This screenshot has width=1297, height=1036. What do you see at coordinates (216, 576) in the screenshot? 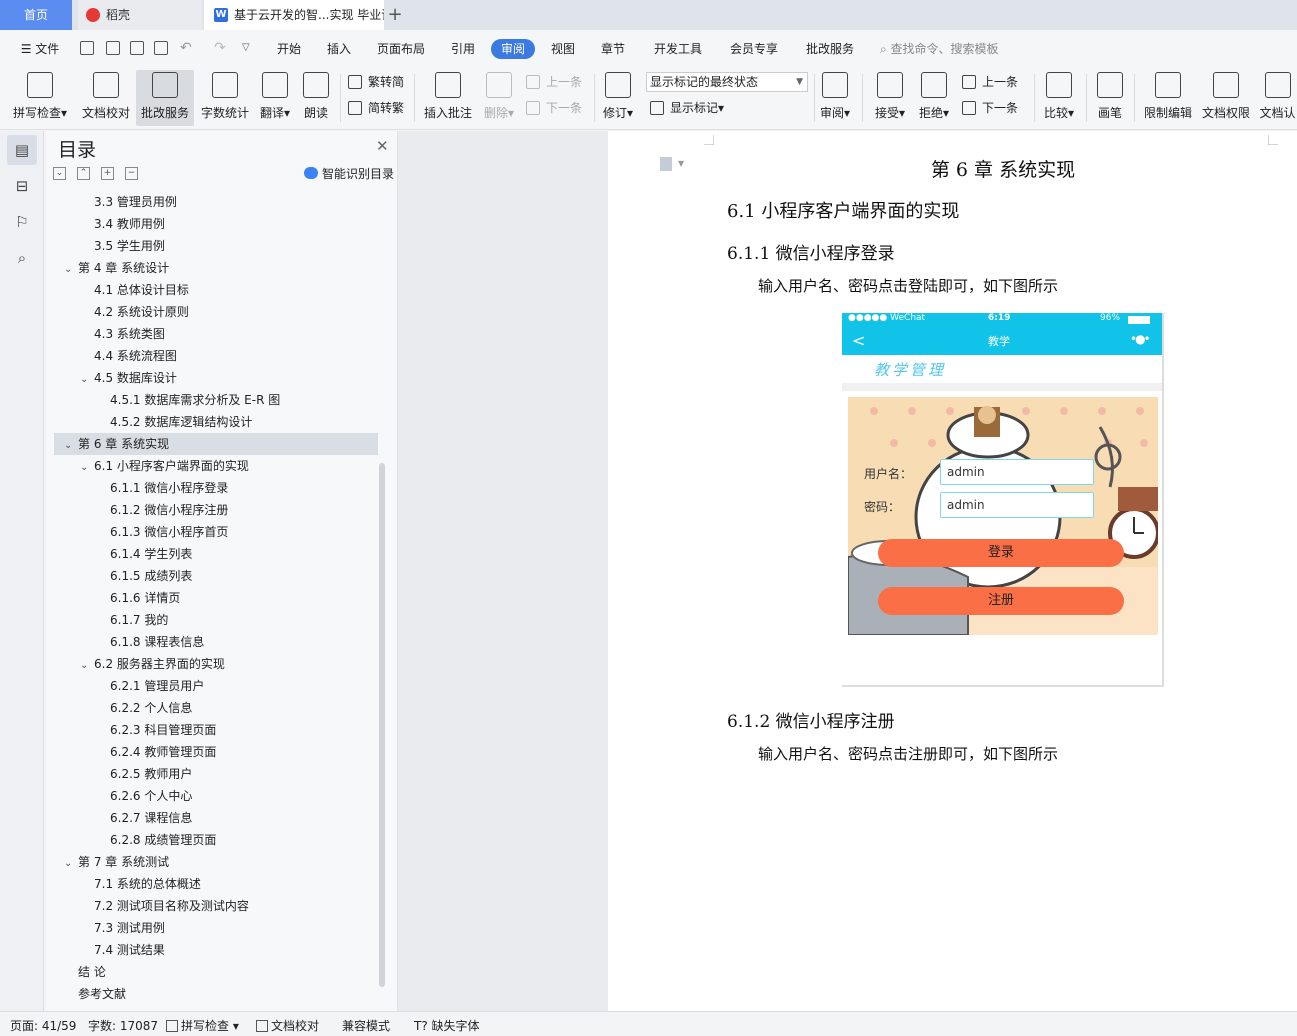
I see `toc-item: 6.1.5 成绩列表` at bounding box center [216, 576].